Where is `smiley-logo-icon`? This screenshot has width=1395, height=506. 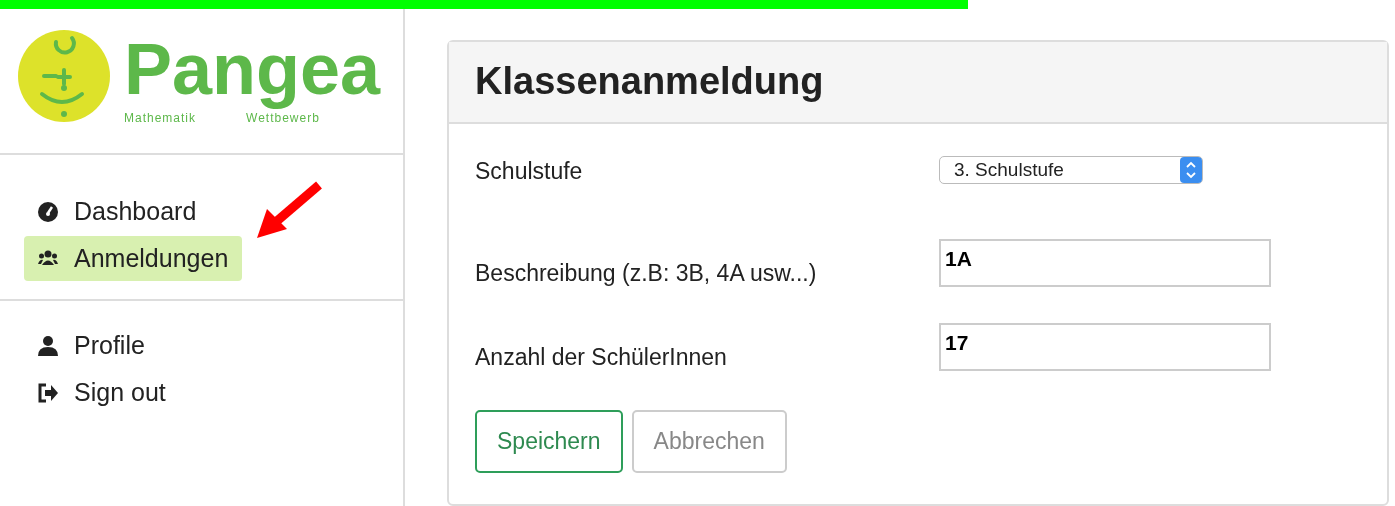 smiley-logo-icon is located at coordinates (64, 75).